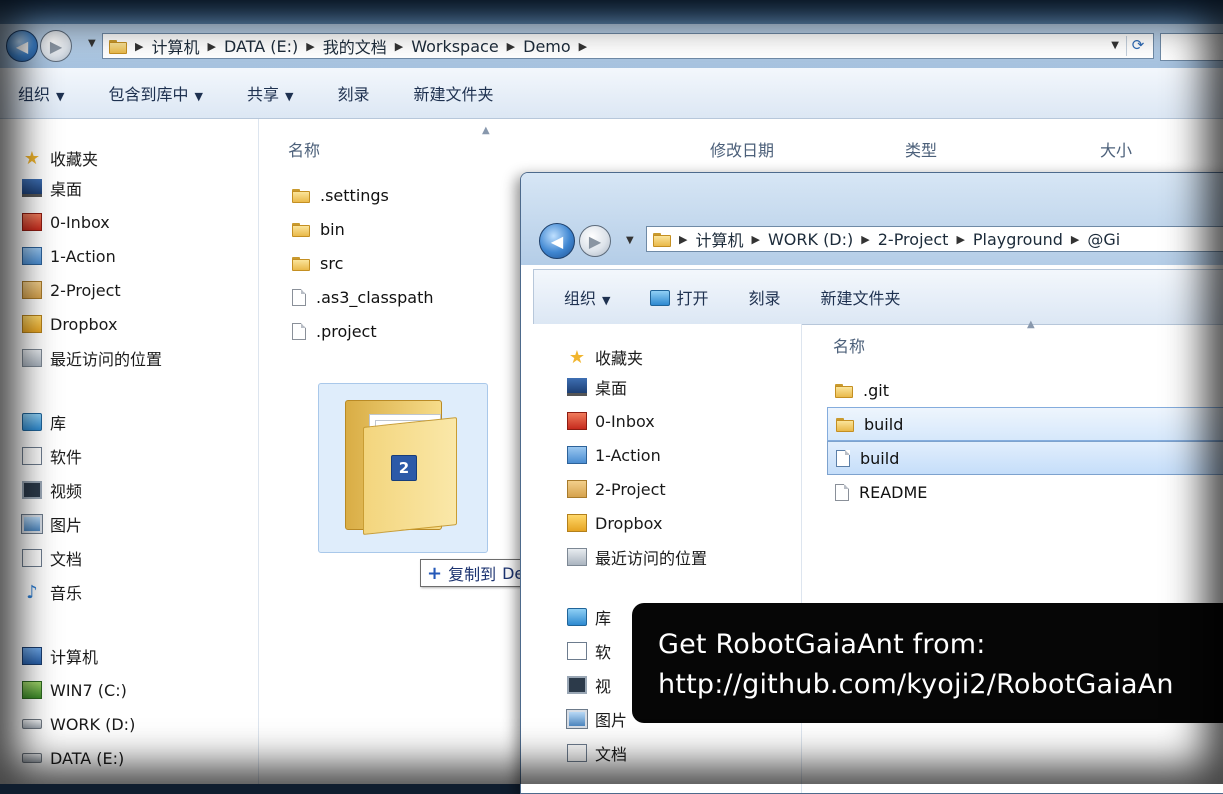 The width and height of the screenshot is (1223, 794). Describe the element at coordinates (679, 297) in the screenshot. I see `open-button: 打开` at that location.